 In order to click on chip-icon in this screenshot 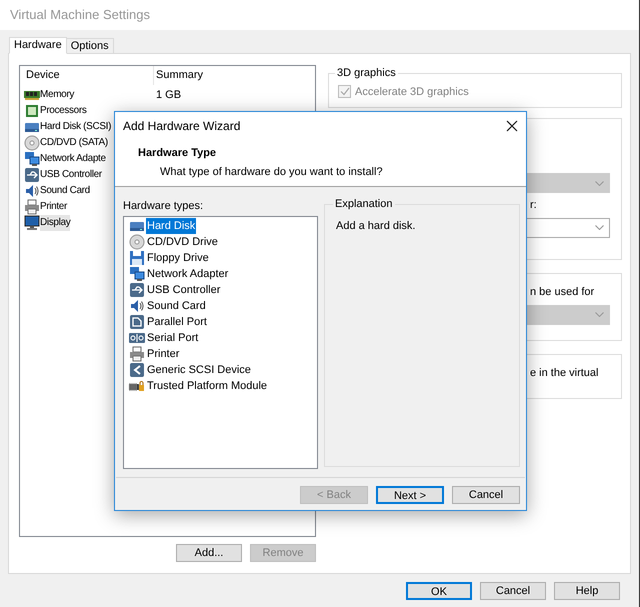, I will do `click(32, 111)`.